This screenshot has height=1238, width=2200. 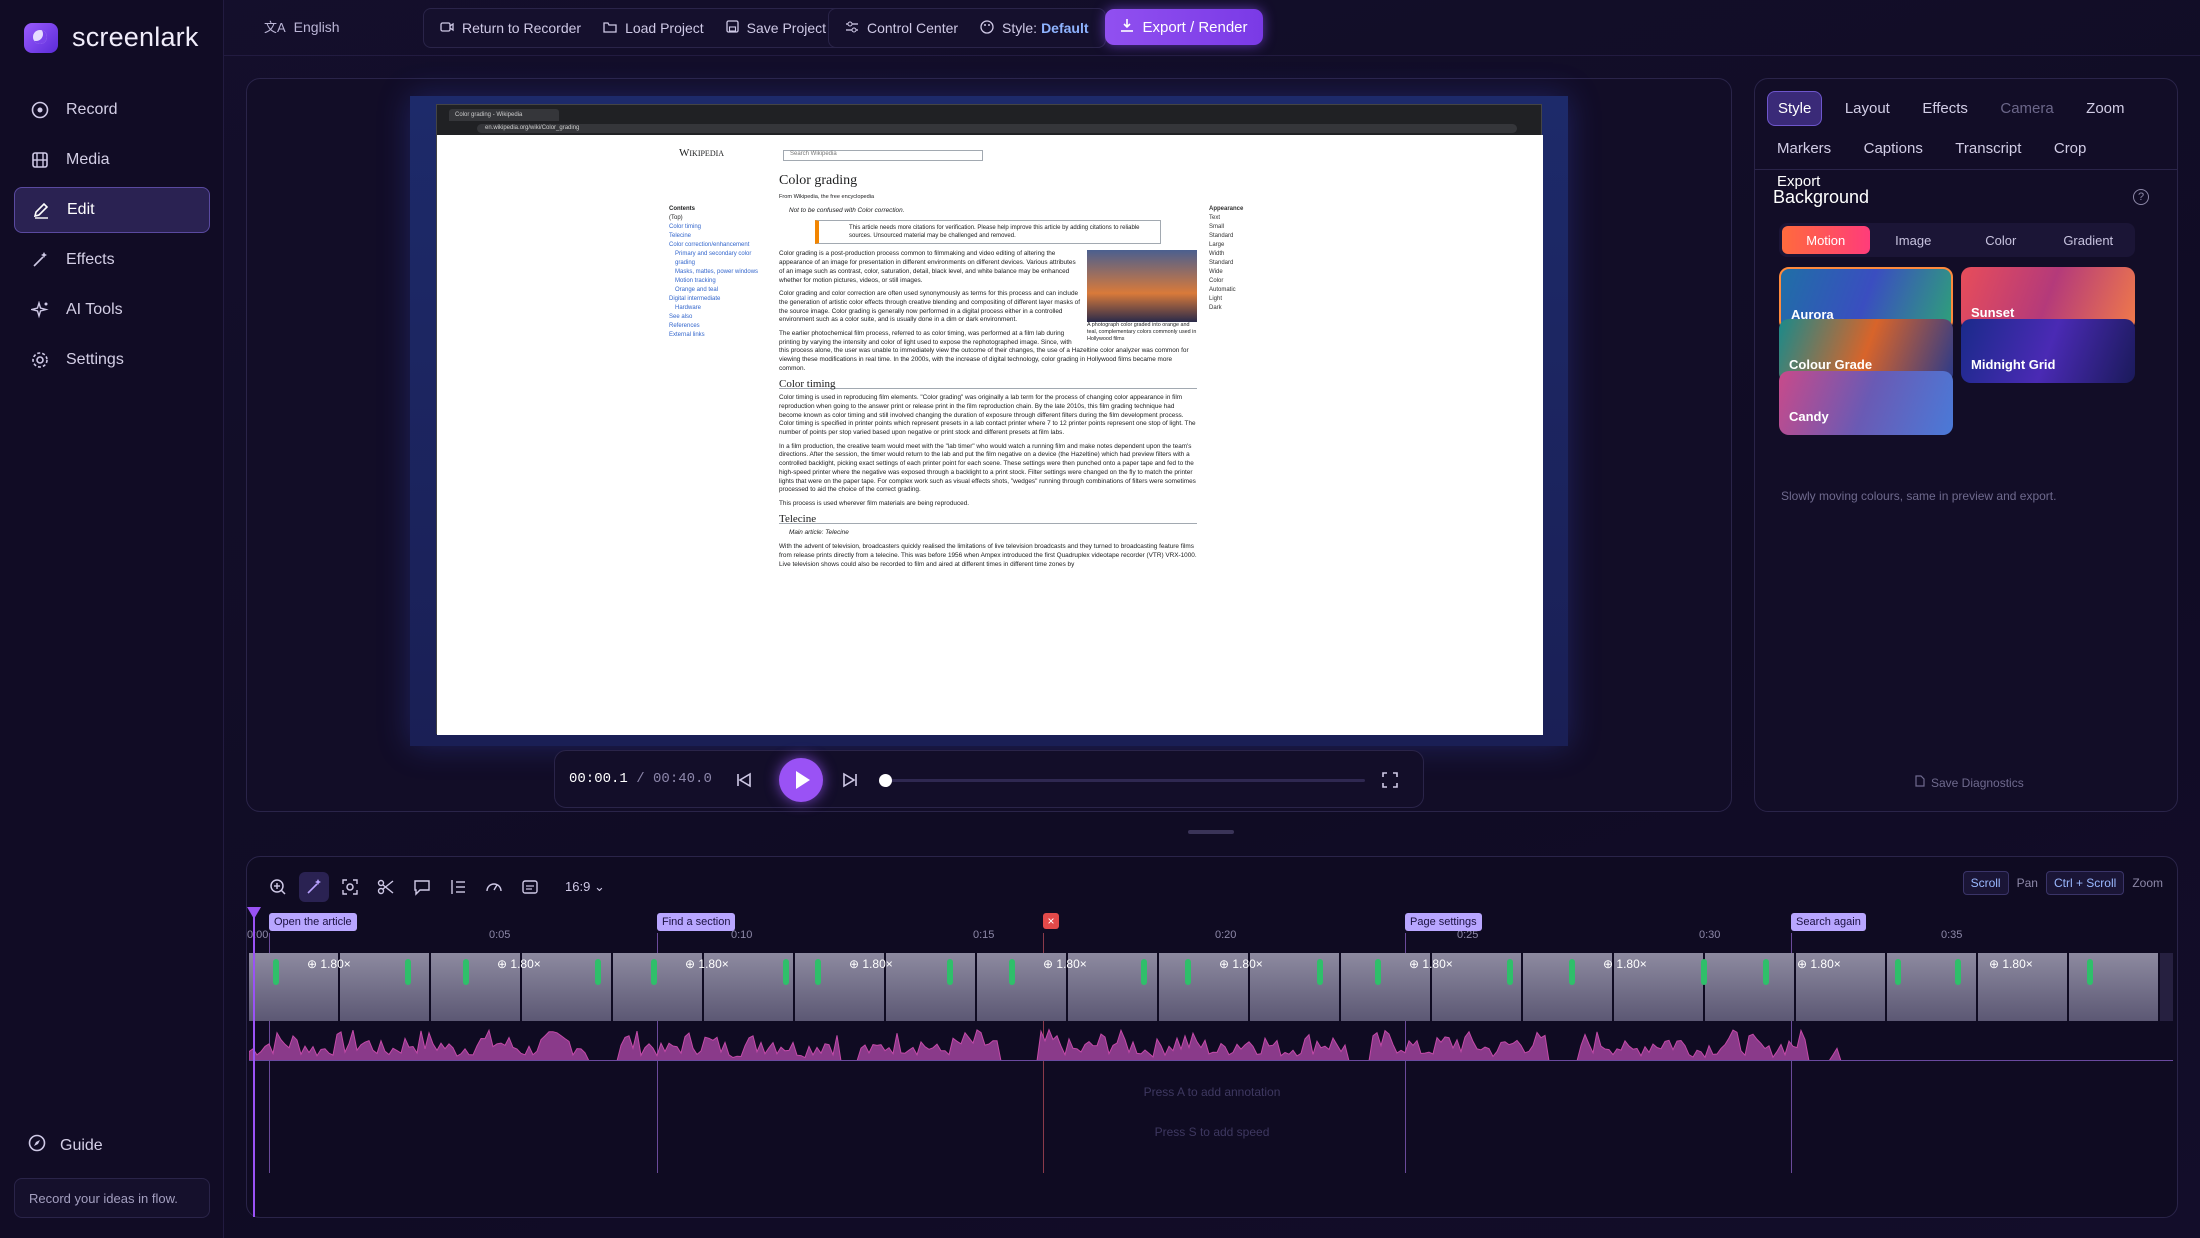 What do you see at coordinates (2105, 108) in the screenshot?
I see `tab-zoom: Zoom` at bounding box center [2105, 108].